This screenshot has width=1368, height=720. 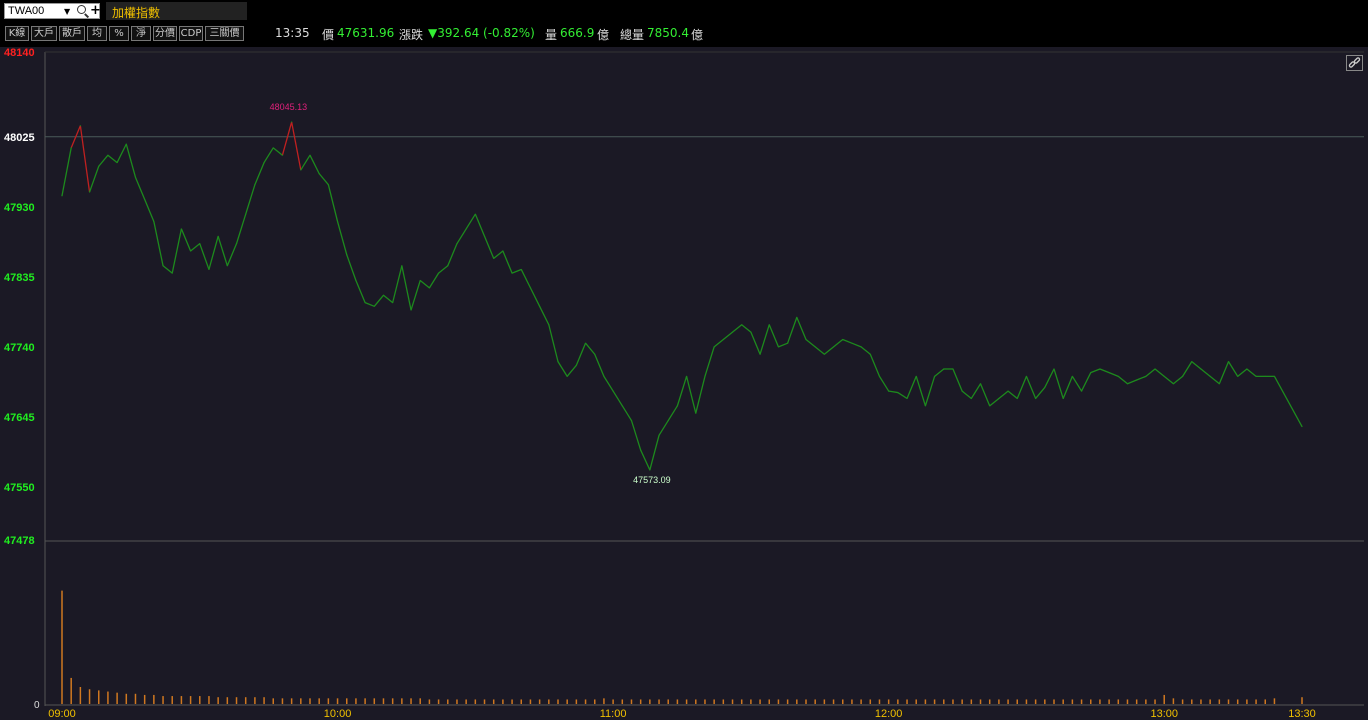 I want to click on link-icon, so click(x=1354, y=62).